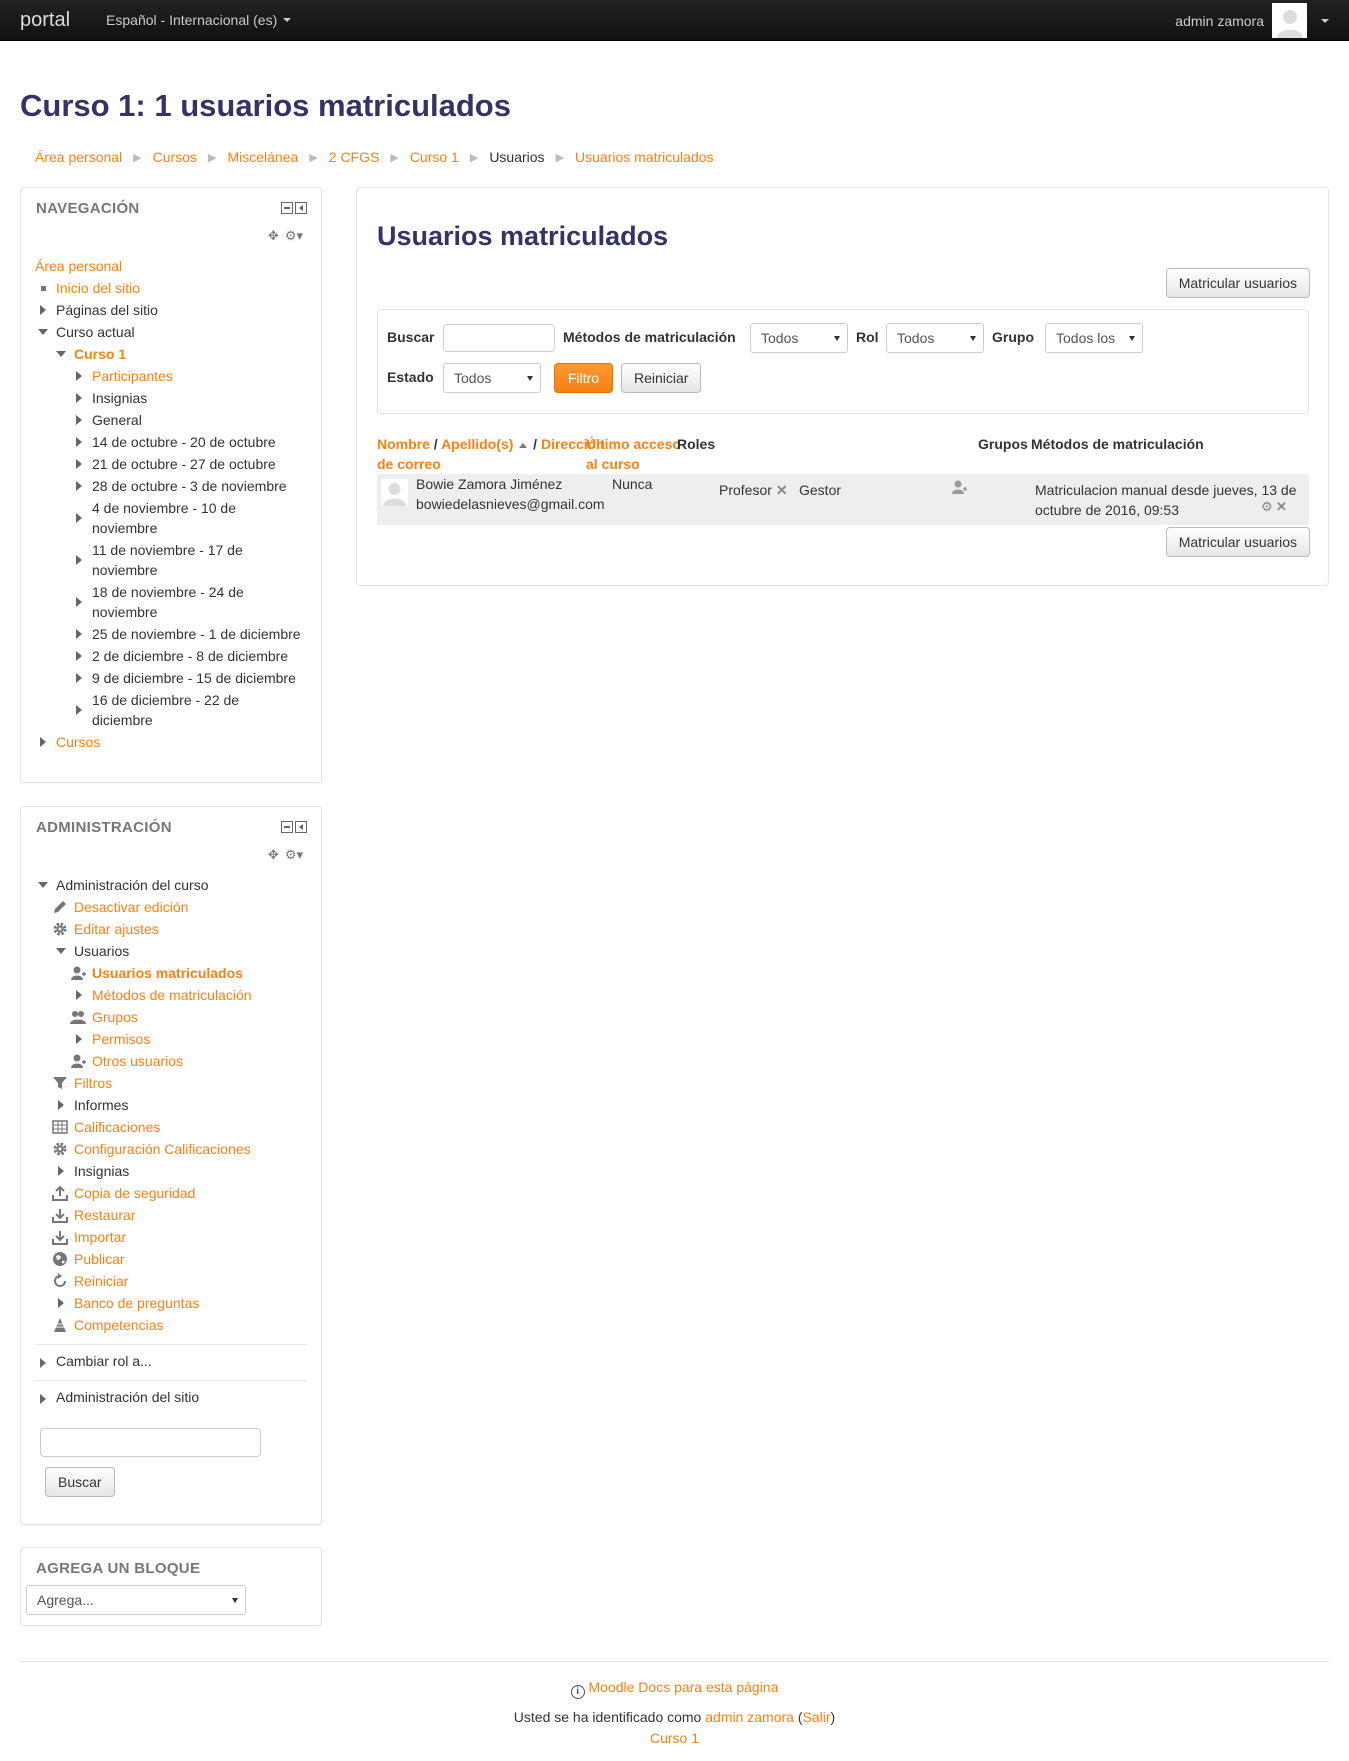 This screenshot has height=1761, width=1349. Describe the element at coordinates (683, 1687) in the screenshot. I see `moodle-docs-link: Moodle Docs para esta página` at that location.